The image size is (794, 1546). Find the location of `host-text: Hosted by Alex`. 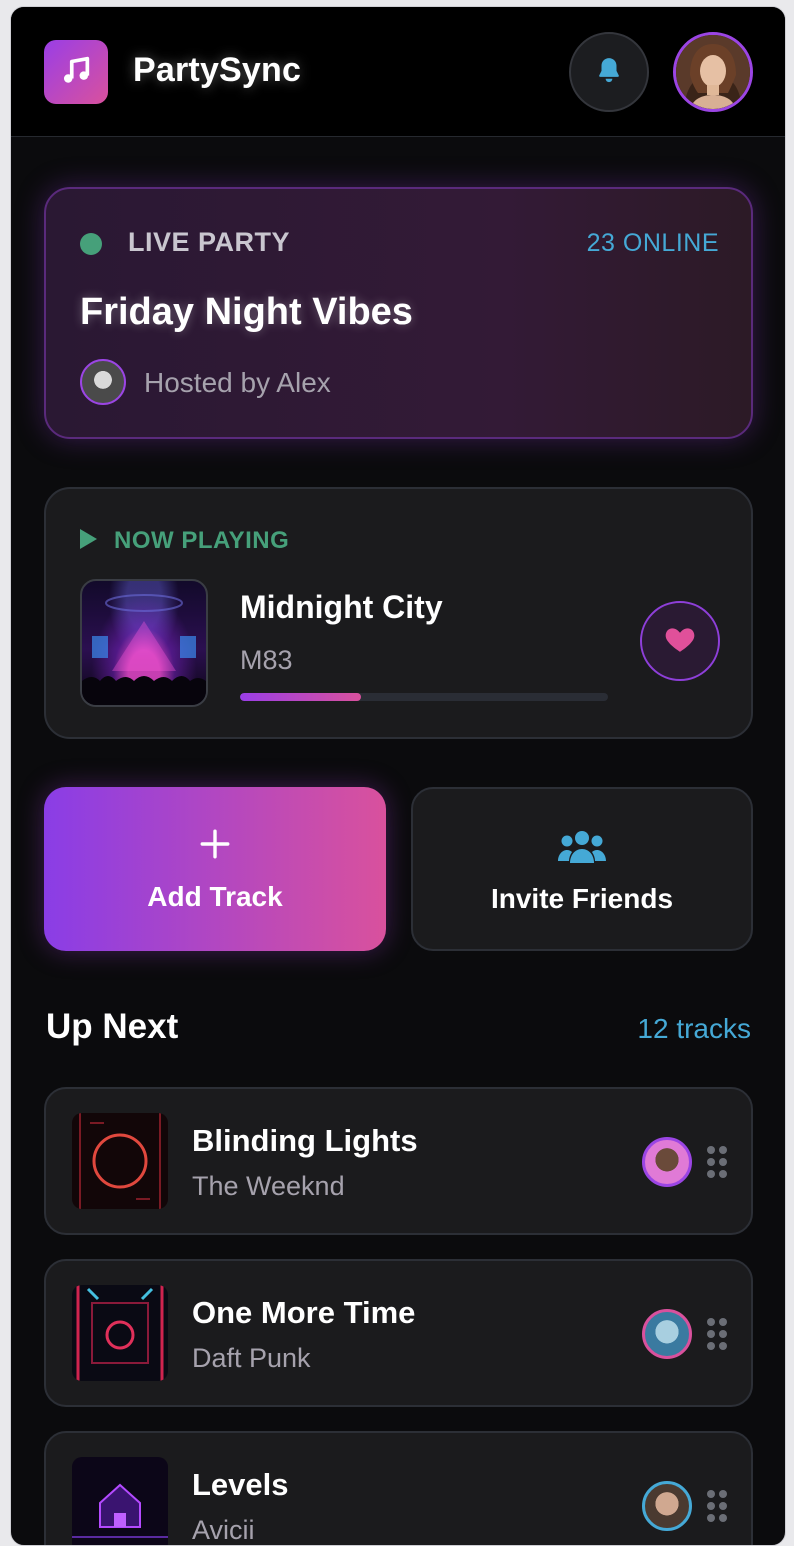

host-text: Hosted by Alex is located at coordinates (237, 382).